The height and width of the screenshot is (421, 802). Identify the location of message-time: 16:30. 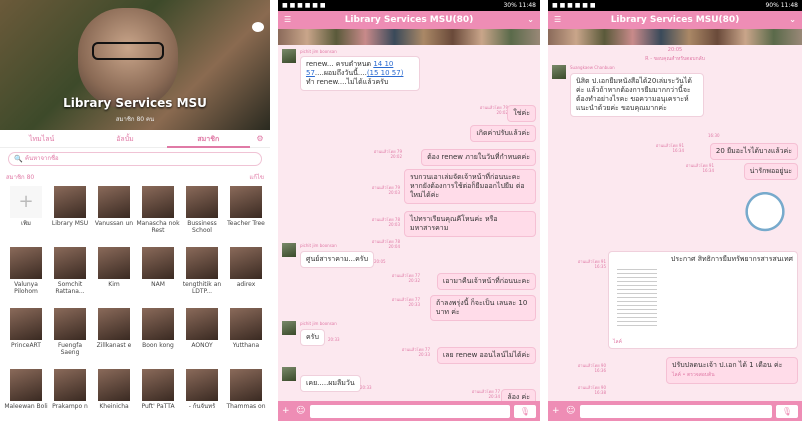
(714, 135).